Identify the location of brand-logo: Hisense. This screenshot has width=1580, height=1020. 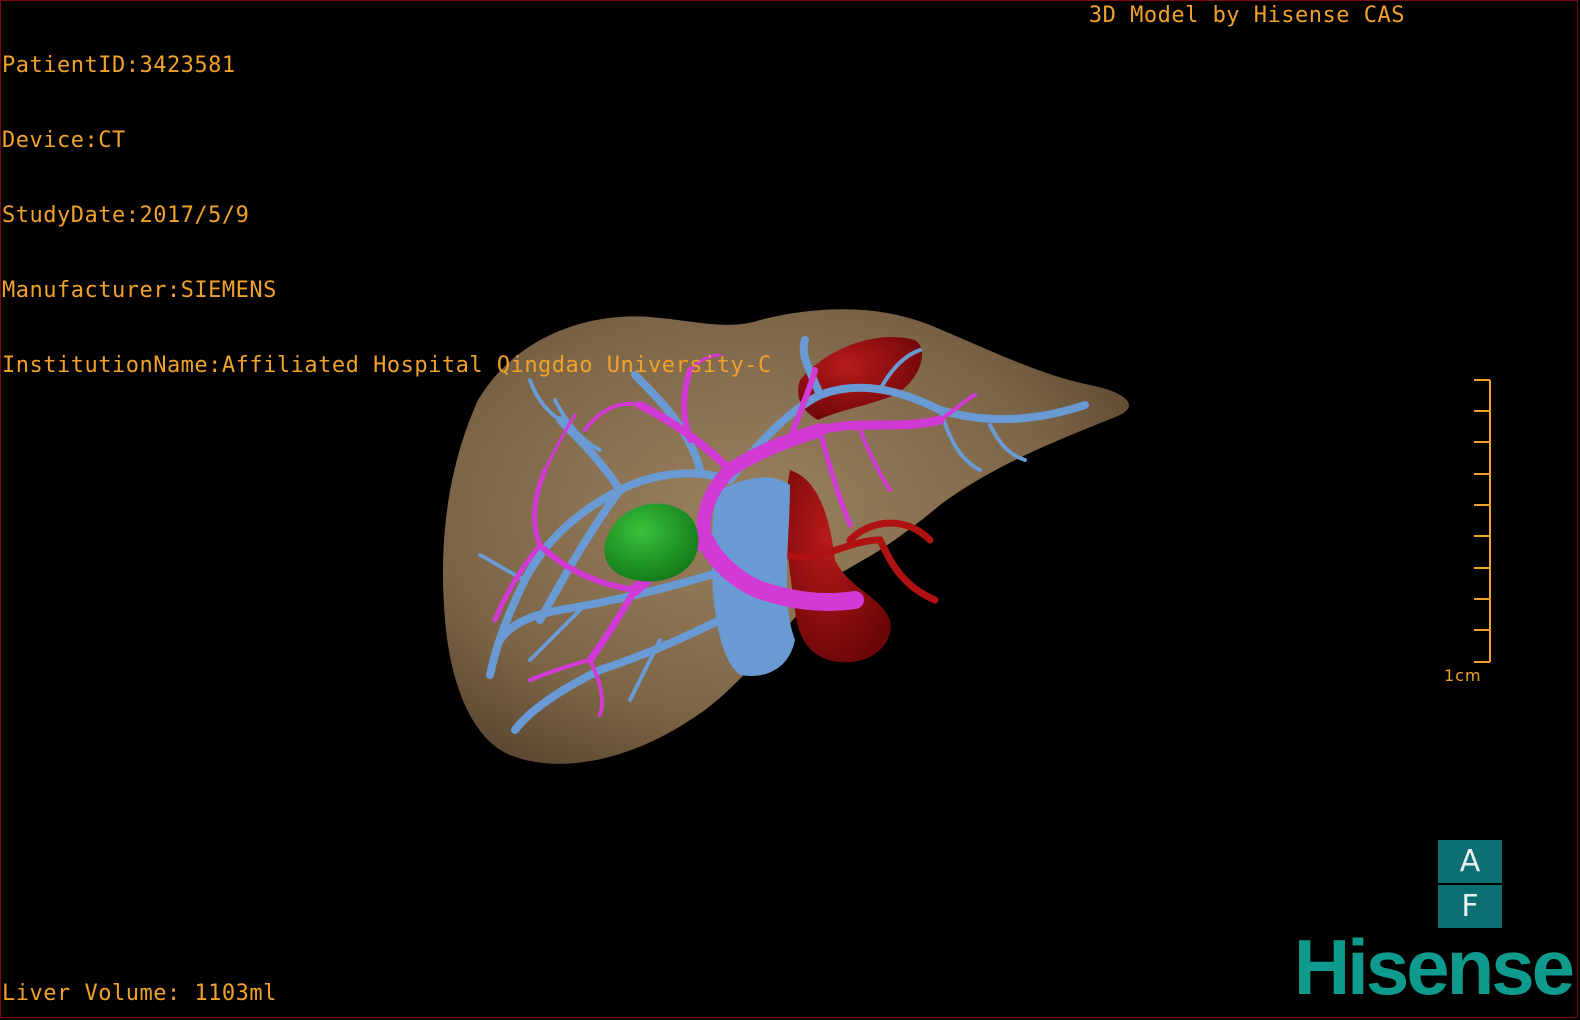
(1434, 967).